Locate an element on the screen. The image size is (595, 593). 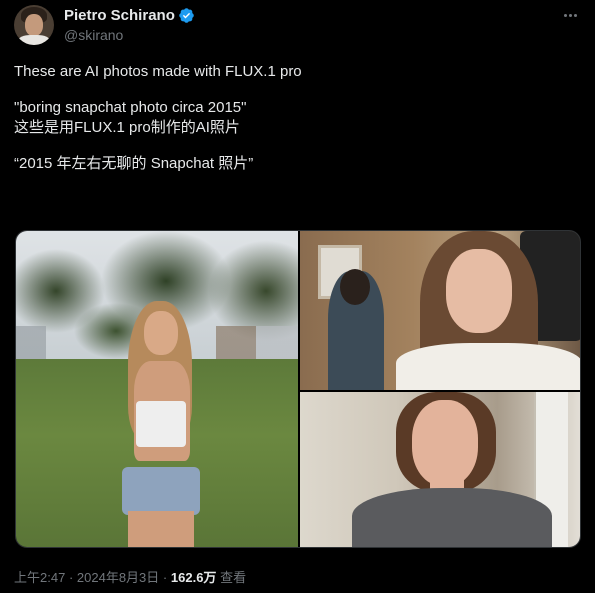
tweet-line: "boring snapchat photo circa 2015" is located at coordinates (130, 107).